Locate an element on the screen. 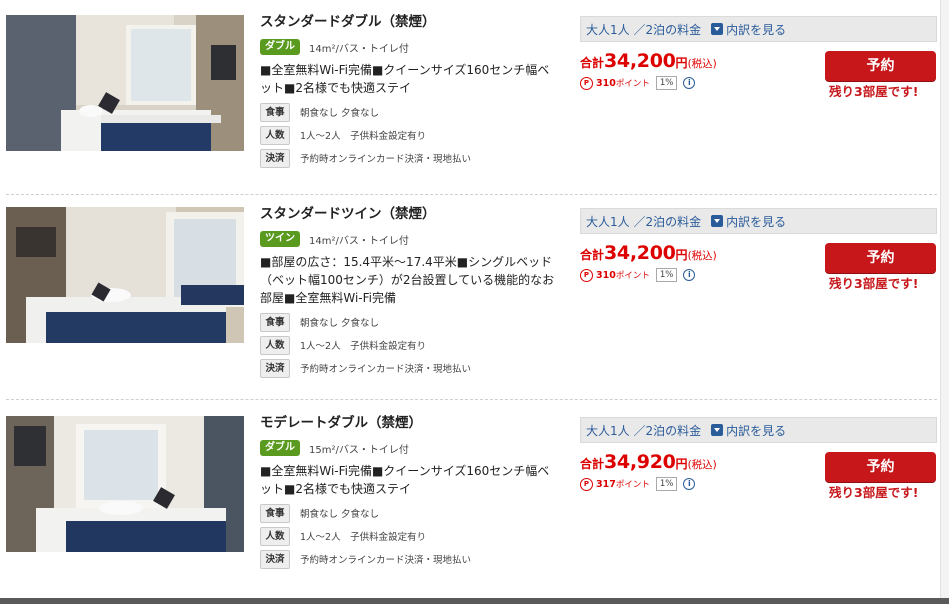 This screenshot has width=949, height=604. room-size: 14m²/バス・トイレ付 is located at coordinates (359, 49).